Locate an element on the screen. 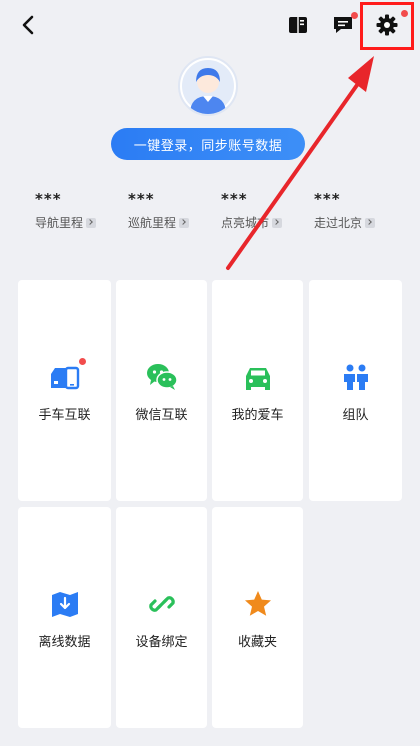 The width and height of the screenshot is (420, 746). chevron-left-icon is located at coordinates (28, 25).